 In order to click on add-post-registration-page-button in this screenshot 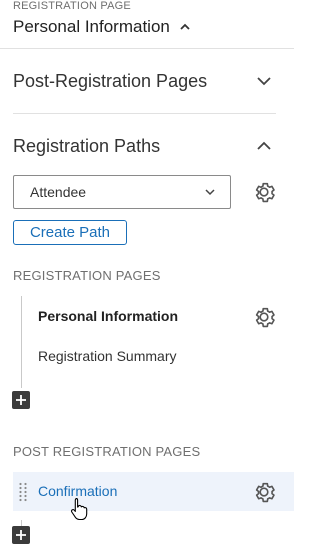, I will do `click(21, 535)`.